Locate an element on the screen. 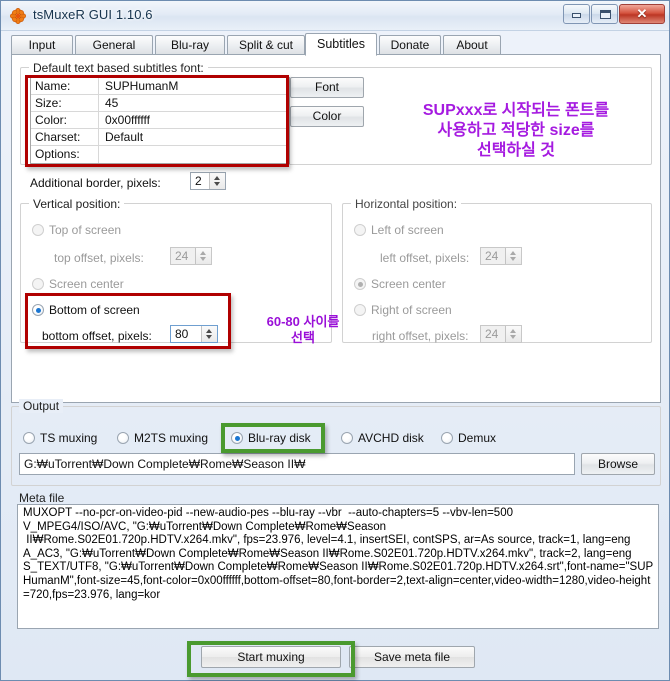 This screenshot has height=681, width=670. footer-bar: Start muxing Save meta file is located at coordinates (335, 656).